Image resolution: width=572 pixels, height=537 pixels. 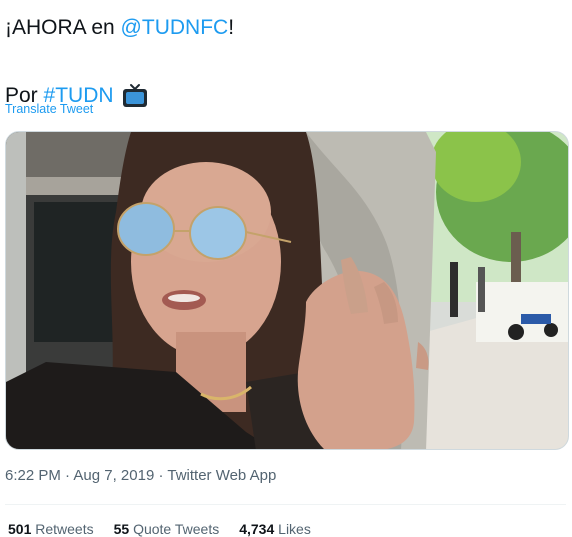 I want to click on tweet-text-prefix: ¡AHORA en, so click(x=63, y=27).